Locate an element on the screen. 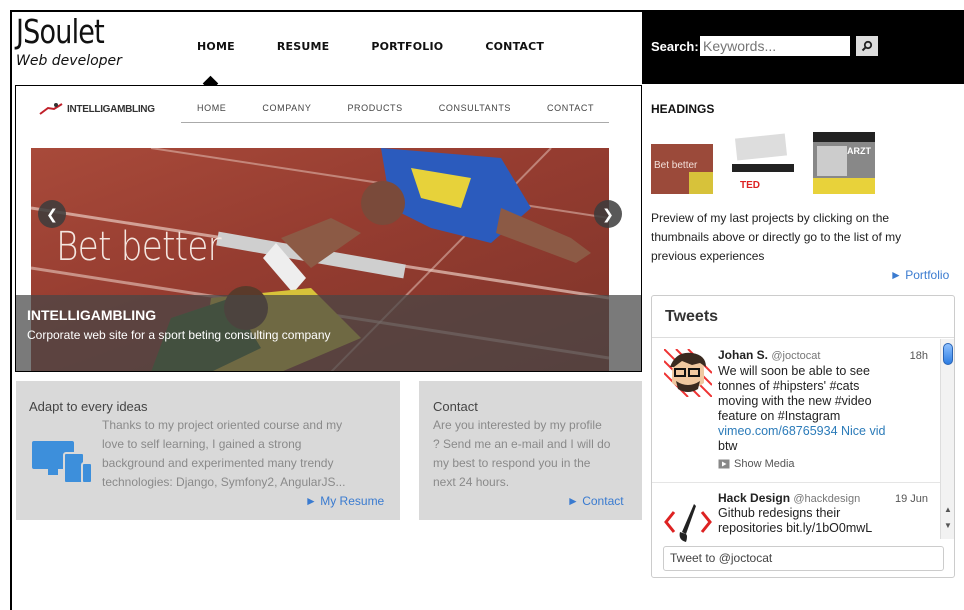 Image resolution: width=964 pixels, height=610 pixels. project-thumbnail: ARZT is located at coordinates (844, 163).